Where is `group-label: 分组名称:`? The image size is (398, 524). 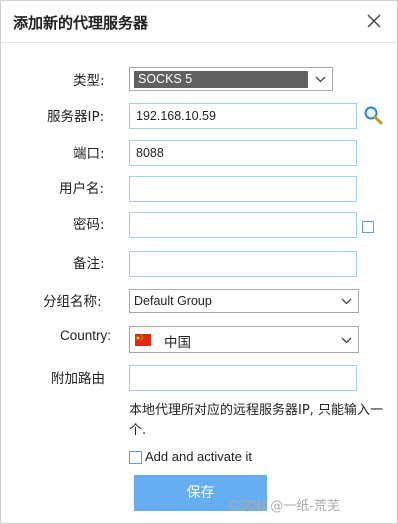
group-label: 分组名称: is located at coordinates (72, 302).